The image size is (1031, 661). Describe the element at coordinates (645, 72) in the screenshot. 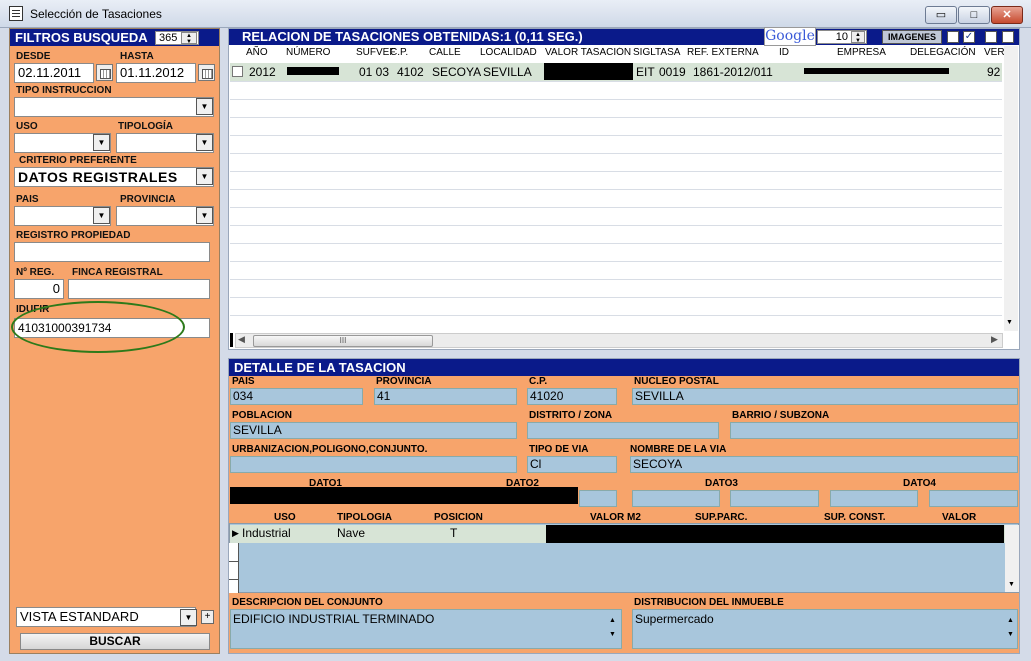

I see `cell-sigla: EIT` at that location.